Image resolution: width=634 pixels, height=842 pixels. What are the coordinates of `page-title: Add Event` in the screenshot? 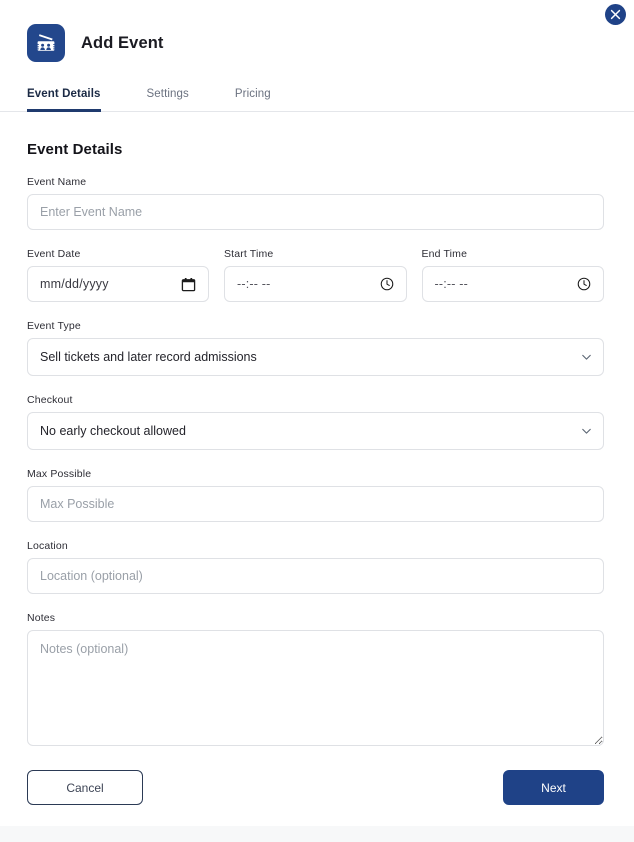 It's located at (122, 42).